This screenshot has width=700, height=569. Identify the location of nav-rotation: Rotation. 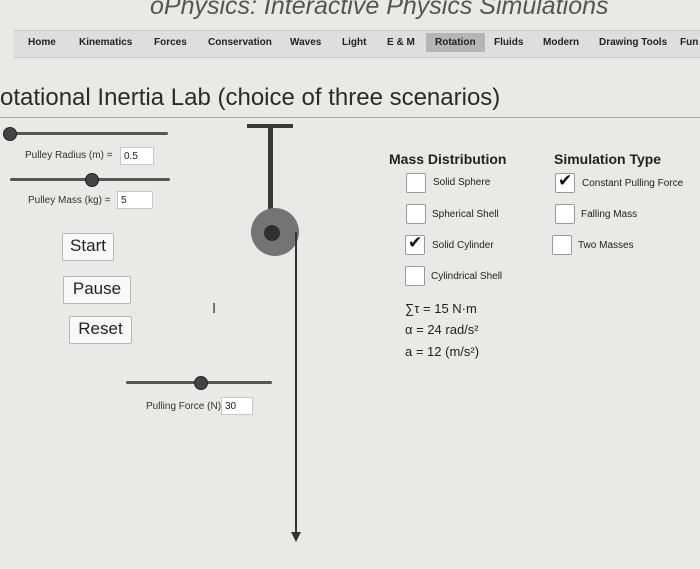
(455, 42).